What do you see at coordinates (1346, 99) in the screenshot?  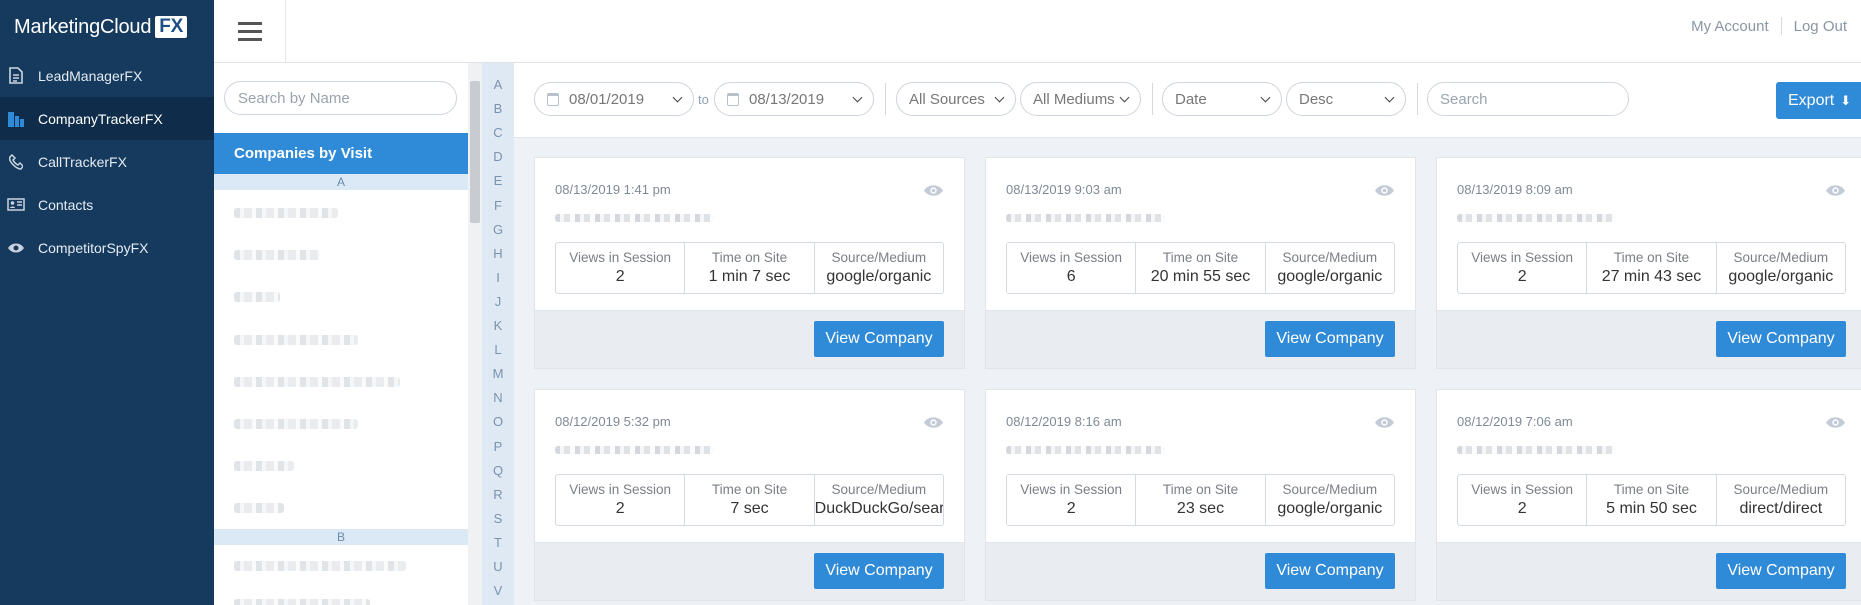 I see `sort-order-dropdown: Desc` at bounding box center [1346, 99].